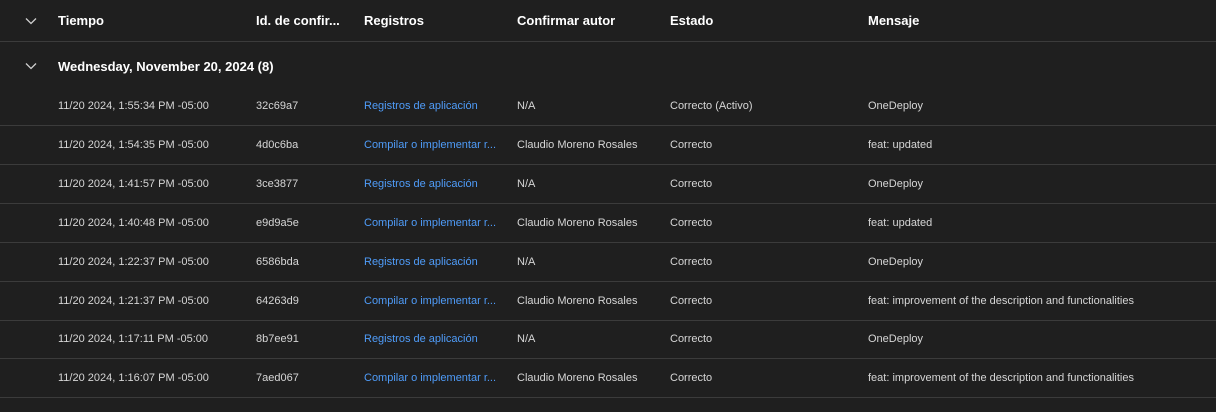 Image resolution: width=1216 pixels, height=412 pixels. What do you see at coordinates (133, 184) in the screenshot?
I see `cell-time: 11/20 2024, 1:41:57 PM -05:00` at bounding box center [133, 184].